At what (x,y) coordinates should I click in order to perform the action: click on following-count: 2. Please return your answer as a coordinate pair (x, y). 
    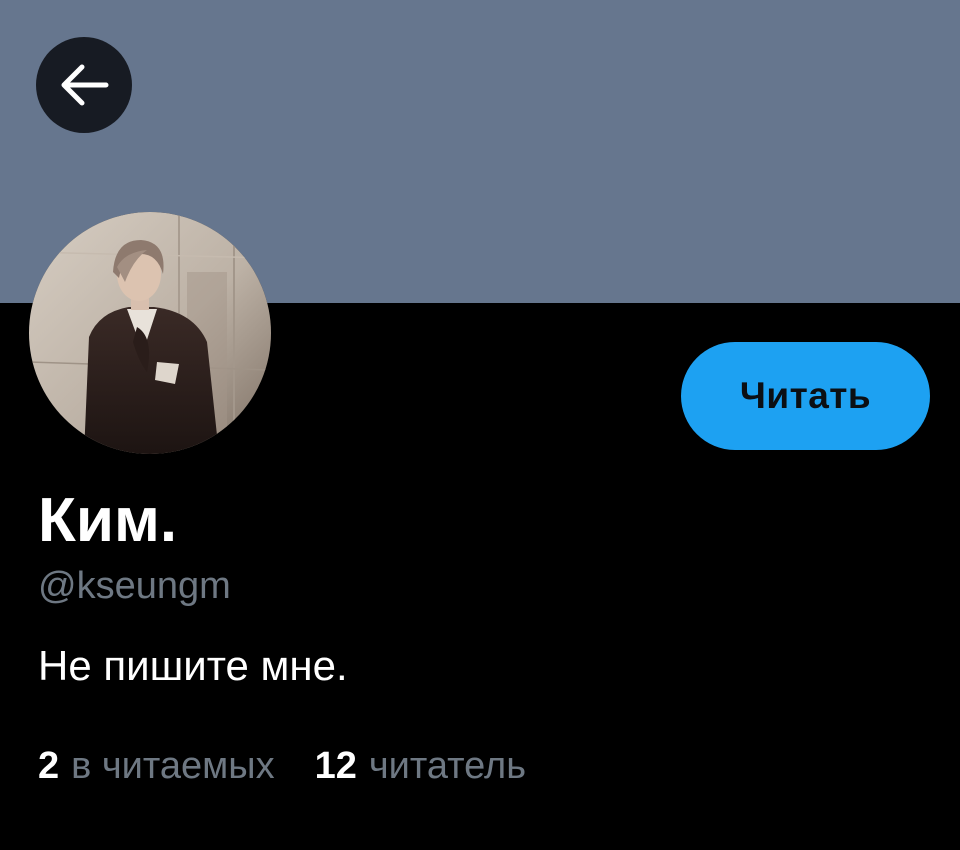
    Looking at the image, I should click on (49, 766).